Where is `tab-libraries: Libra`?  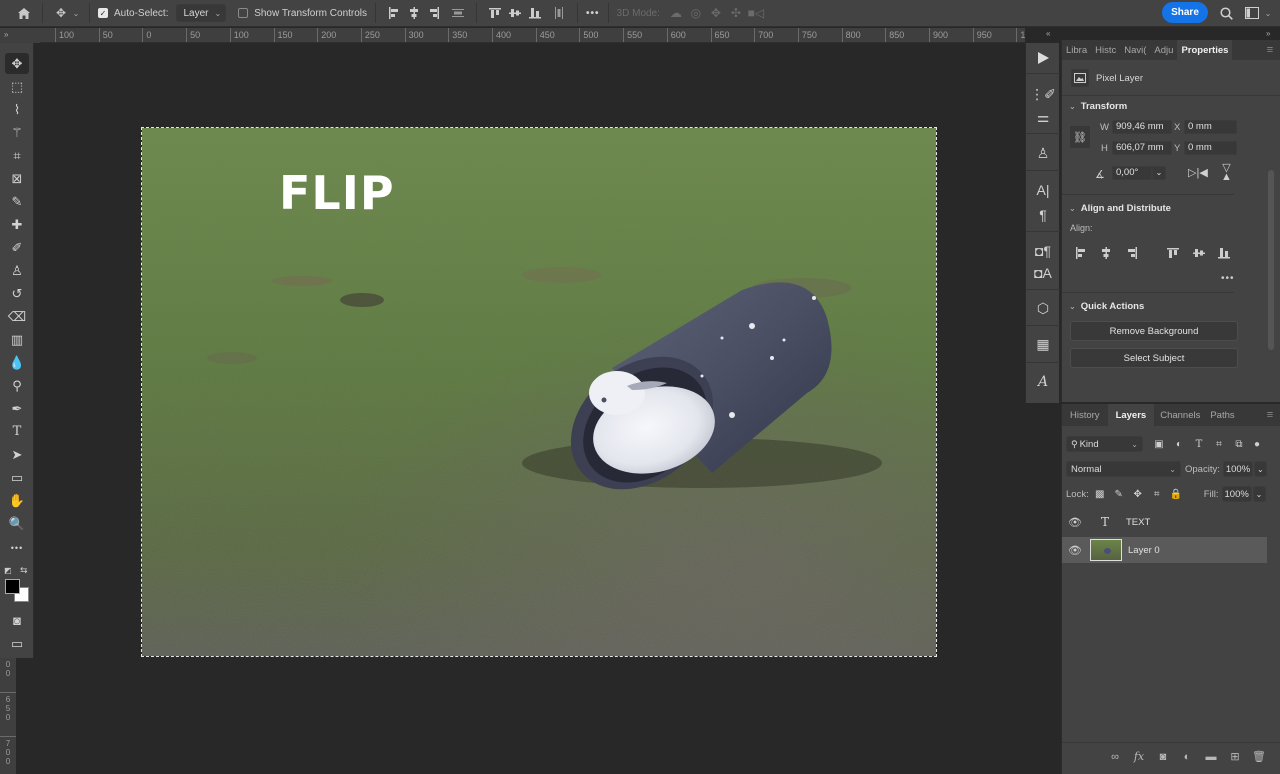
tab-libraries: Libra is located at coordinates (1076, 50).